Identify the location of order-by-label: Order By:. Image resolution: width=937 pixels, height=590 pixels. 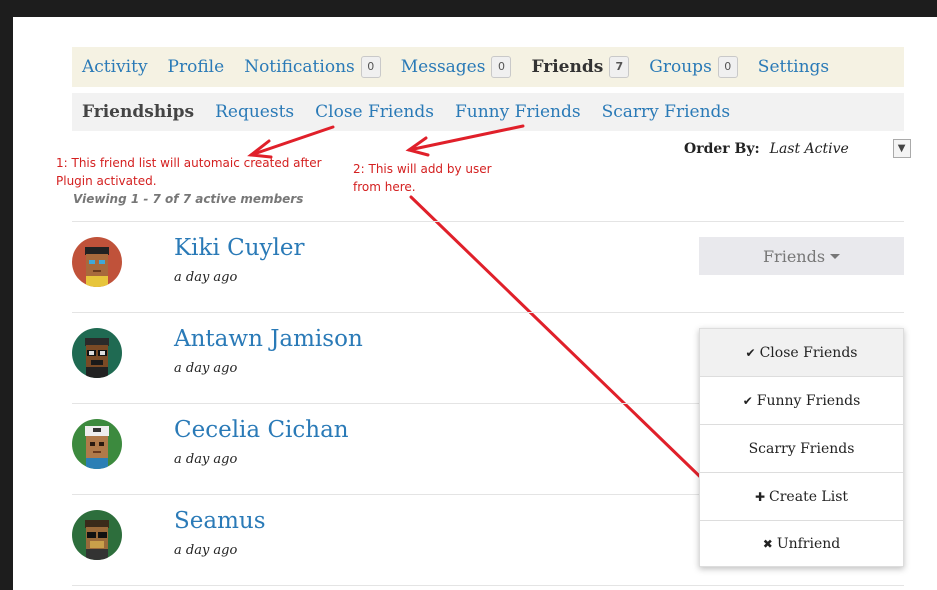
(722, 148).